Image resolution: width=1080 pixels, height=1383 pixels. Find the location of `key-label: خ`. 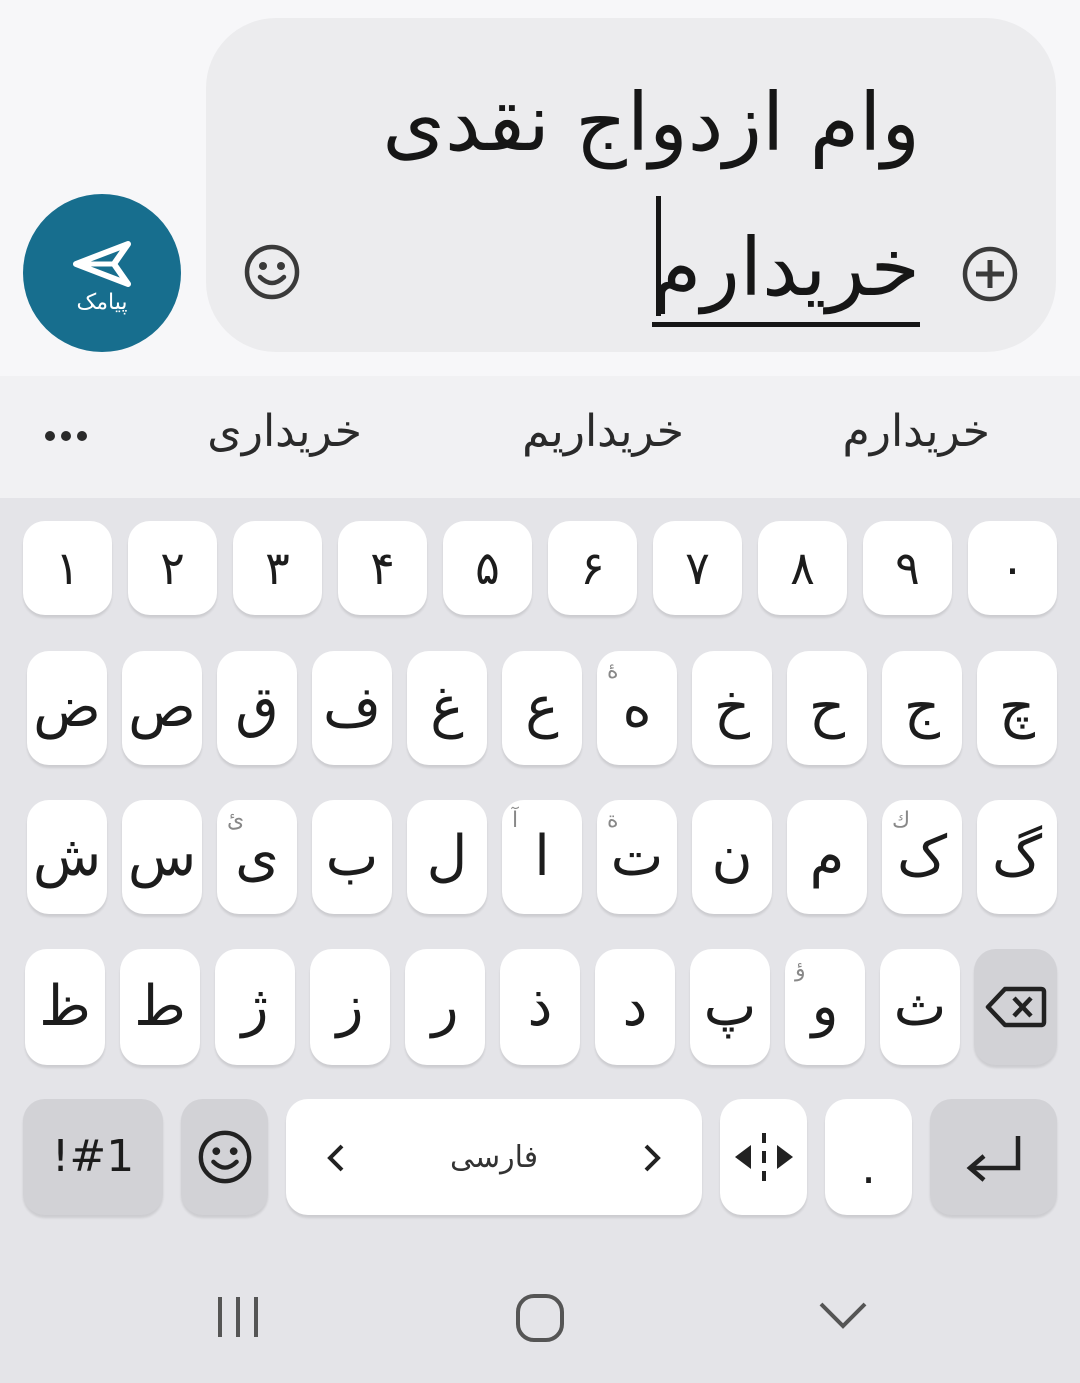

key-label: خ is located at coordinates (732, 707).